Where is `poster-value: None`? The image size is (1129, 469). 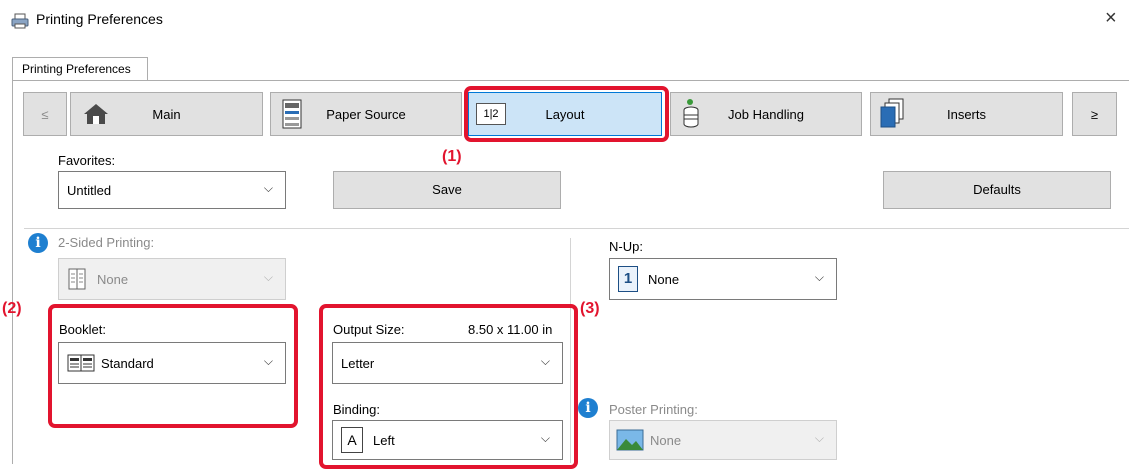 poster-value: None is located at coordinates (666, 440).